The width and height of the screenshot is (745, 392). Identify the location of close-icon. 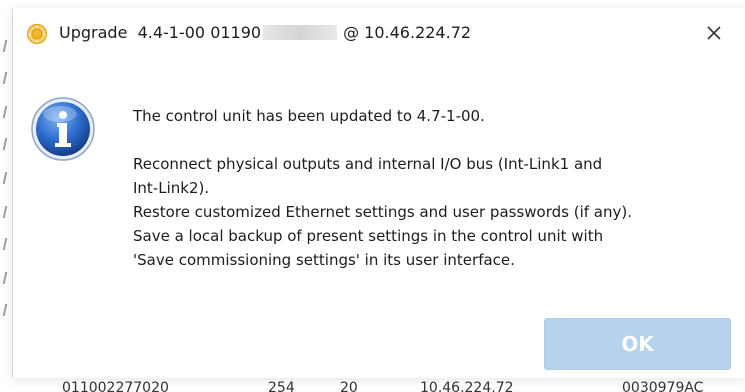
(714, 33).